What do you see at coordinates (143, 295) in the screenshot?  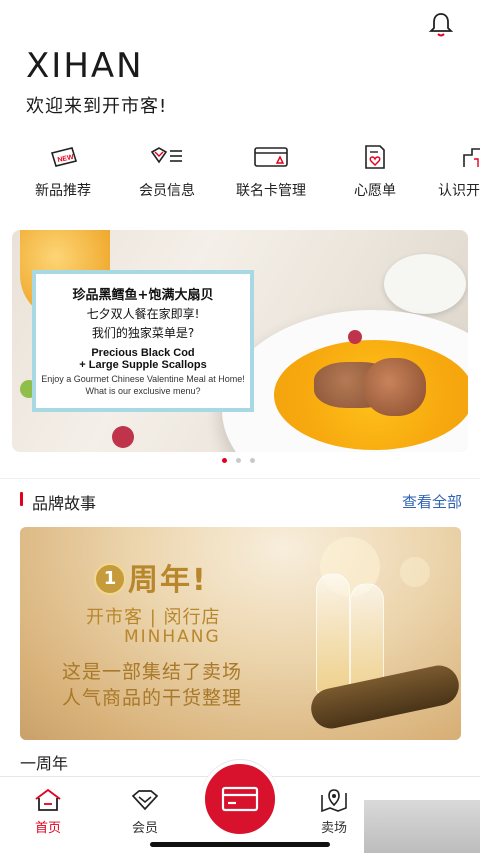 I see `promo-title-zh: 珍品黑鳕鱼+饱满大扇贝` at bounding box center [143, 295].